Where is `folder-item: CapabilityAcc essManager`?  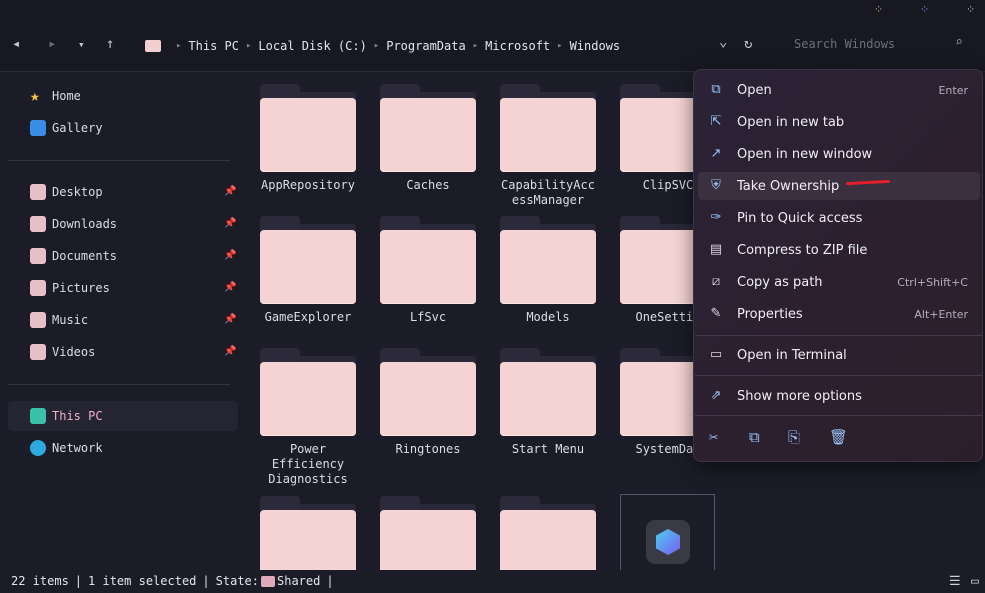
folder-item: CapabilityAcc essManager is located at coordinates (548, 146).